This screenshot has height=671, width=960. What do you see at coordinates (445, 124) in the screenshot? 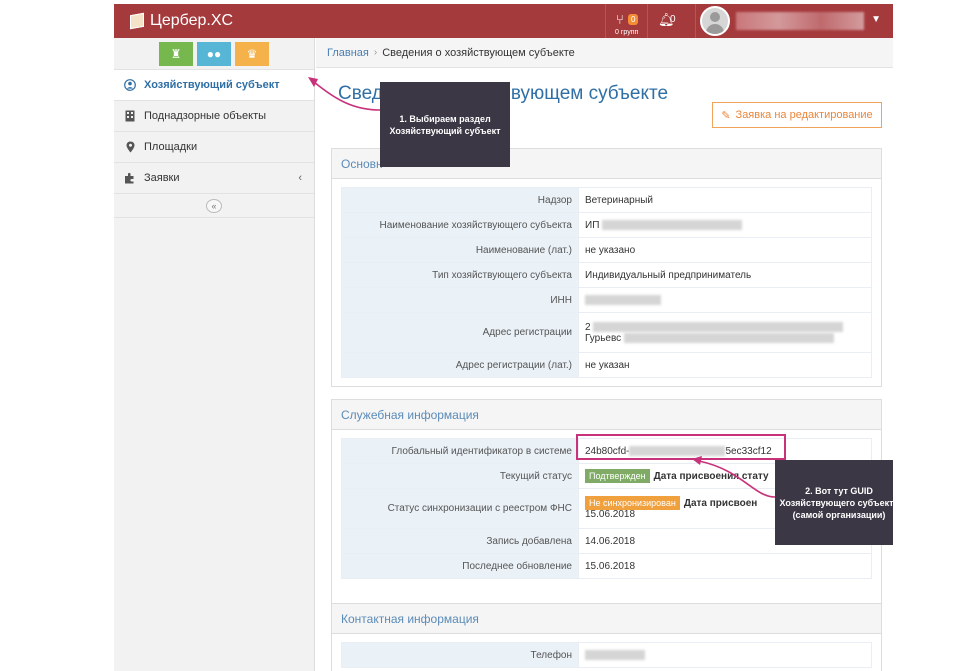
I see `callout-step-1: 1. Выбираем раздел Хозяйствующий субъект` at bounding box center [445, 124].